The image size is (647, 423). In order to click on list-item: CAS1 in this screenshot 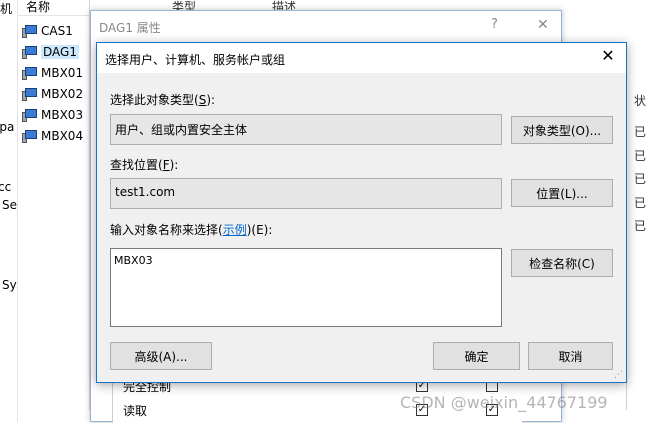, I will do `click(47, 31)`.